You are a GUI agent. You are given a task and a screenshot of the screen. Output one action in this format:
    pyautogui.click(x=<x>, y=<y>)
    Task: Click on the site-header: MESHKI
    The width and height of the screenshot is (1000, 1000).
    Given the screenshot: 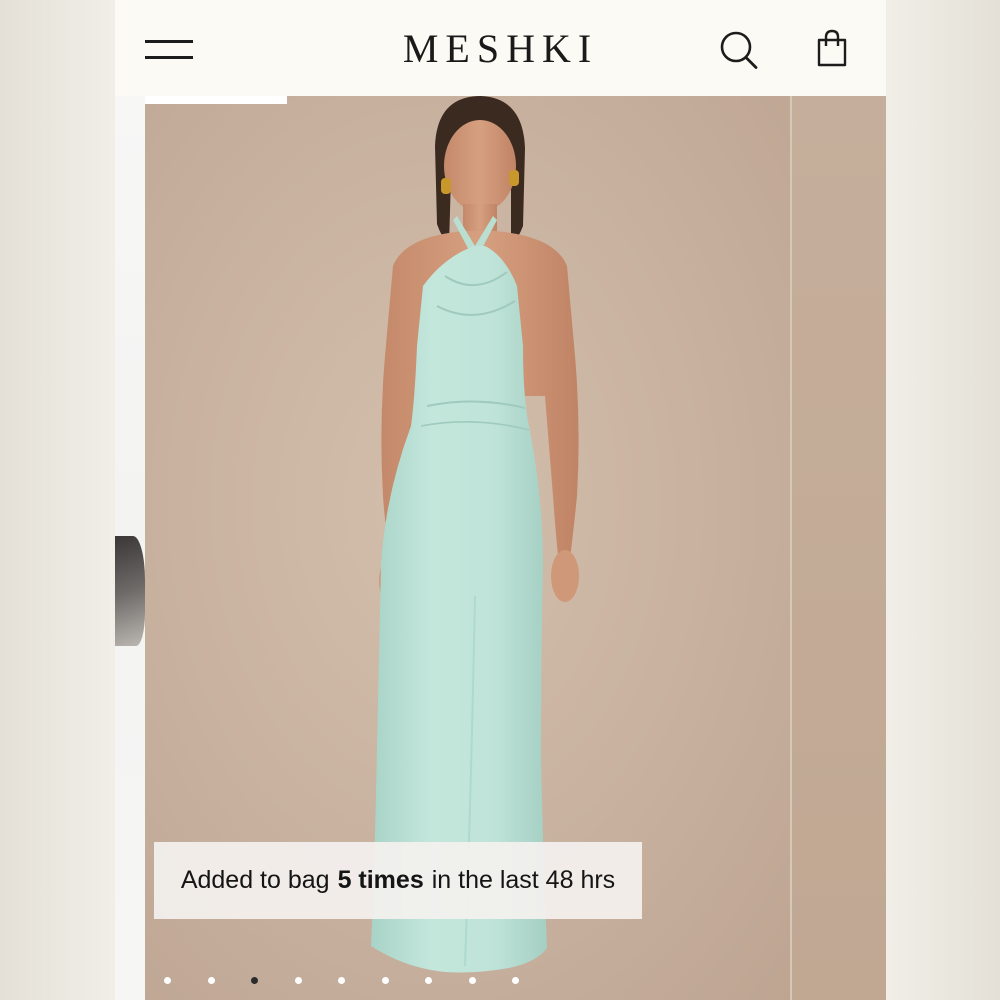 What is the action you would take?
    pyautogui.click(x=500, y=48)
    